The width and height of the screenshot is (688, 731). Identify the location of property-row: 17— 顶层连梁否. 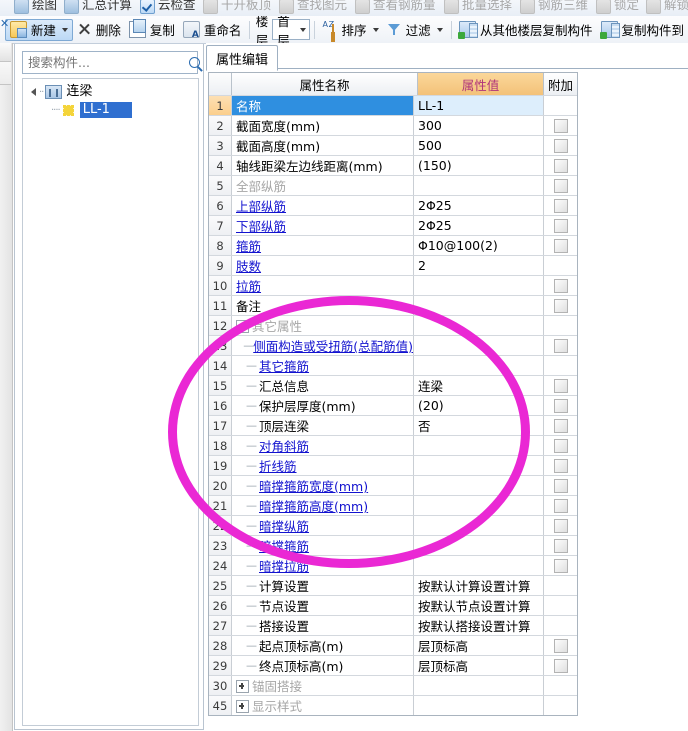
(393, 425).